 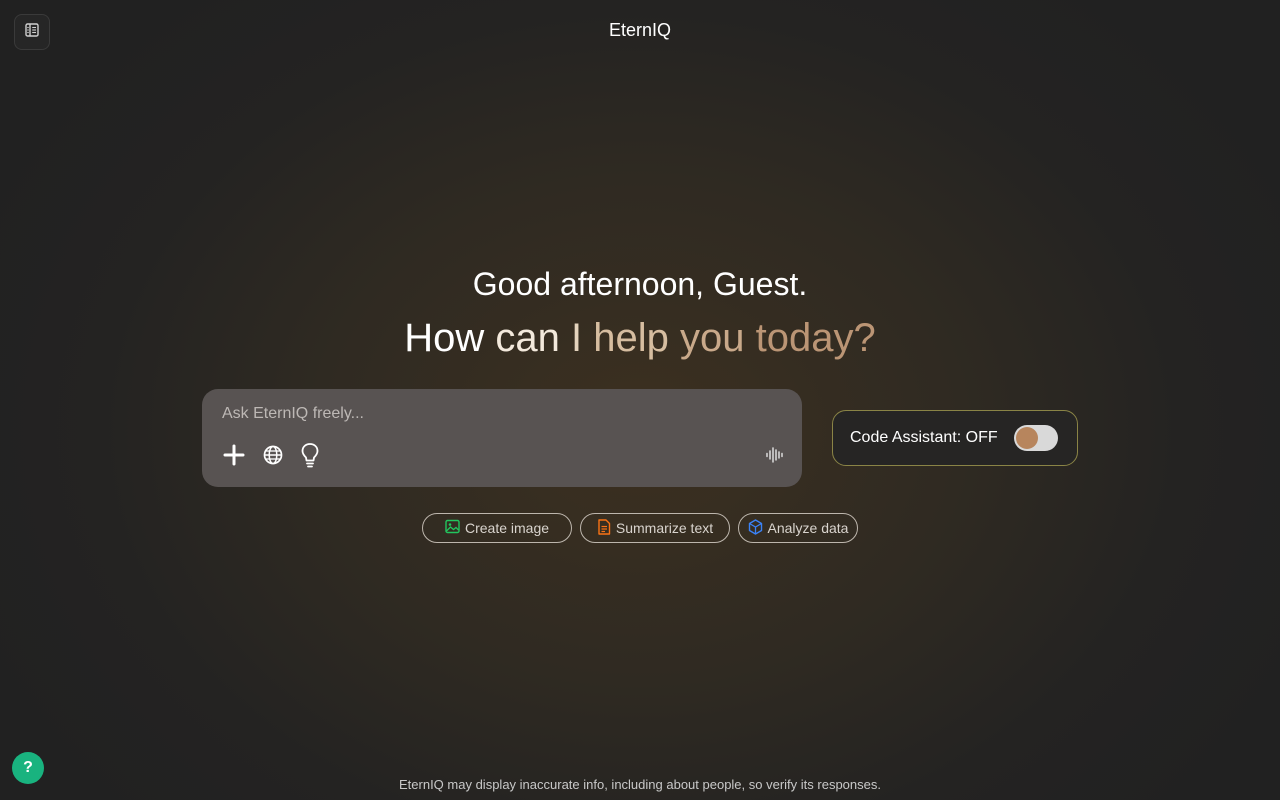 What do you see at coordinates (775, 455) in the screenshot?
I see `audio-waveform-icon` at bounding box center [775, 455].